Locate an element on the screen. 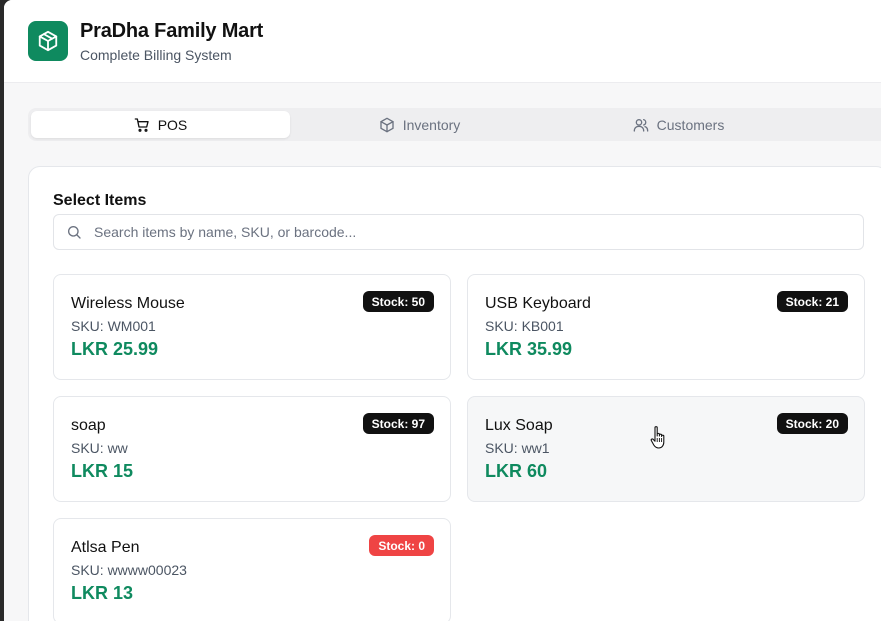  stock-badge: Stock: 97 is located at coordinates (398, 423).